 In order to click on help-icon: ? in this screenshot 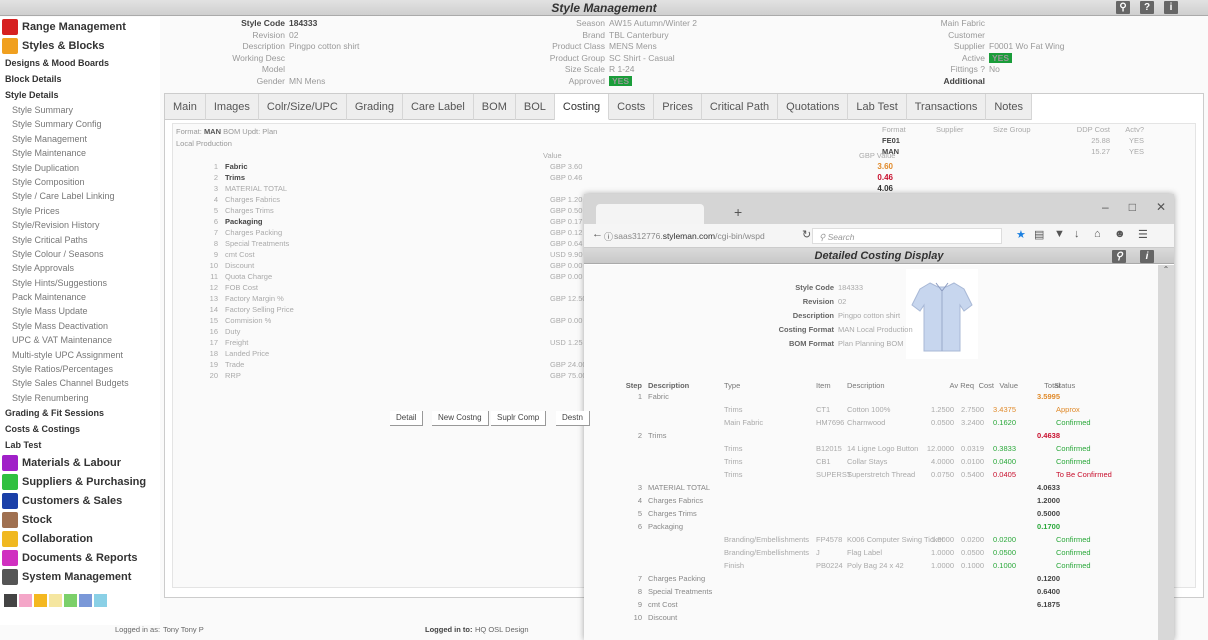, I will do `click(1147, 7)`.